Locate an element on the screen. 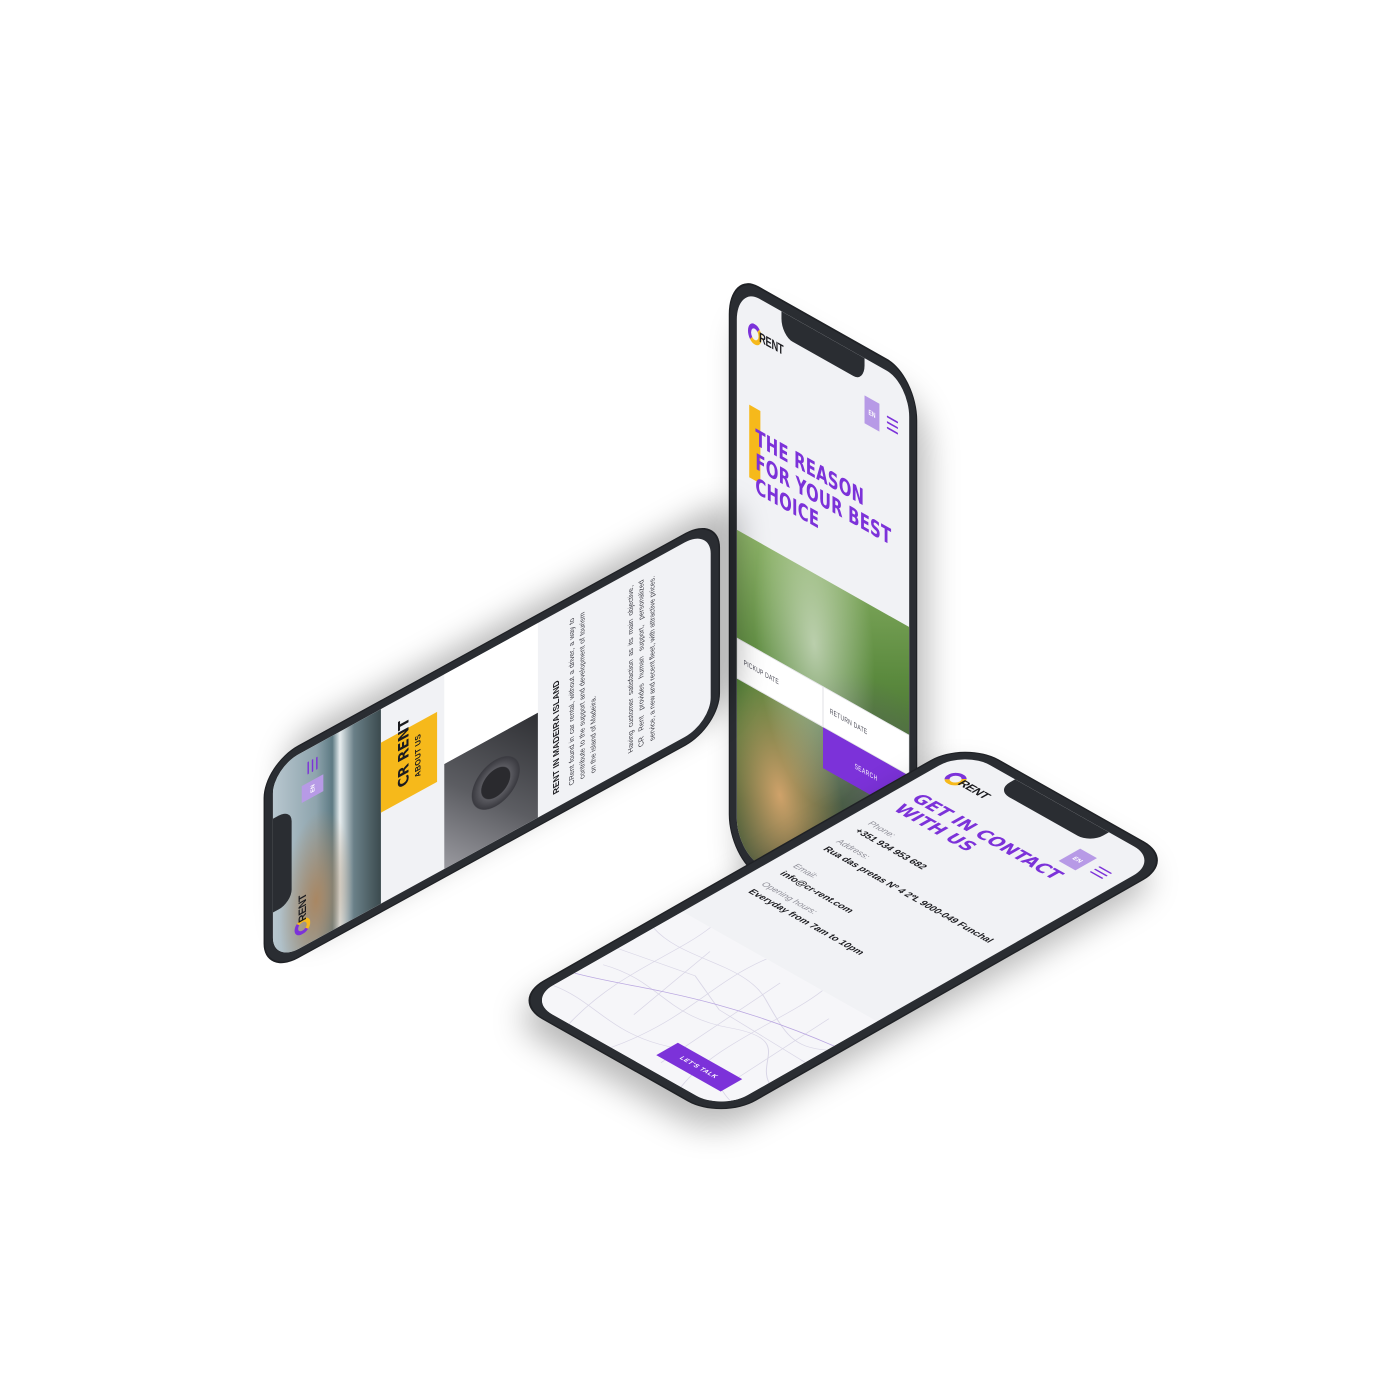  about-heading: RENT IN MADEIRA ISLAND is located at coordinates (555, 737).